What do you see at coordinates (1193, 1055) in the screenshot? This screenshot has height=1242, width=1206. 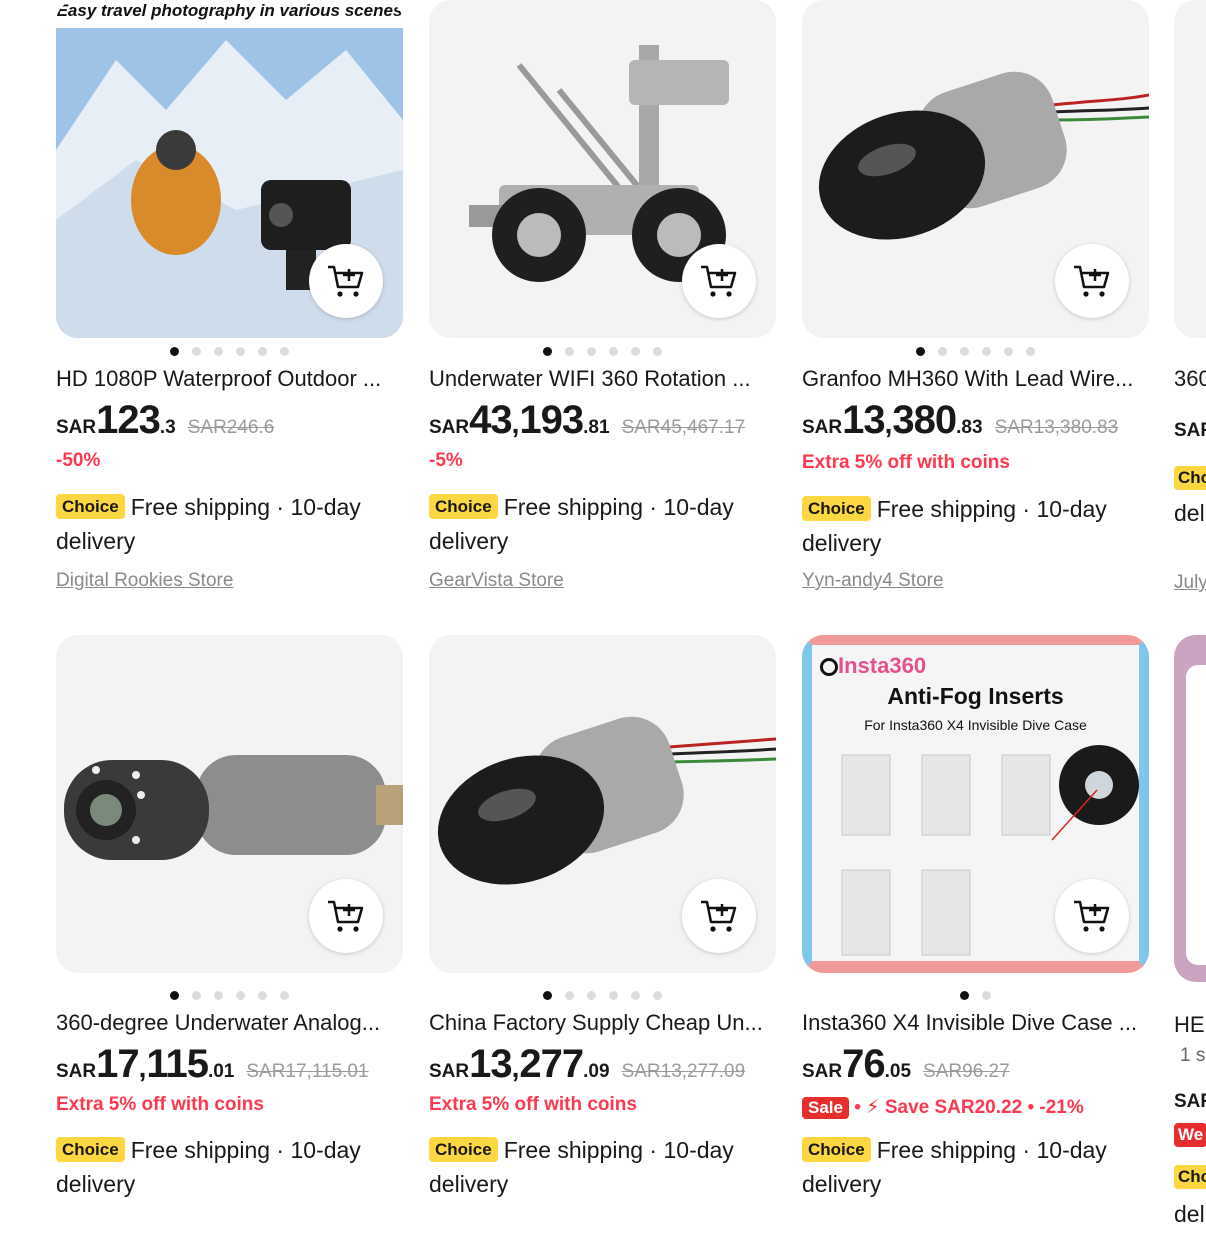 I see `sold-count: 1 s` at bounding box center [1193, 1055].